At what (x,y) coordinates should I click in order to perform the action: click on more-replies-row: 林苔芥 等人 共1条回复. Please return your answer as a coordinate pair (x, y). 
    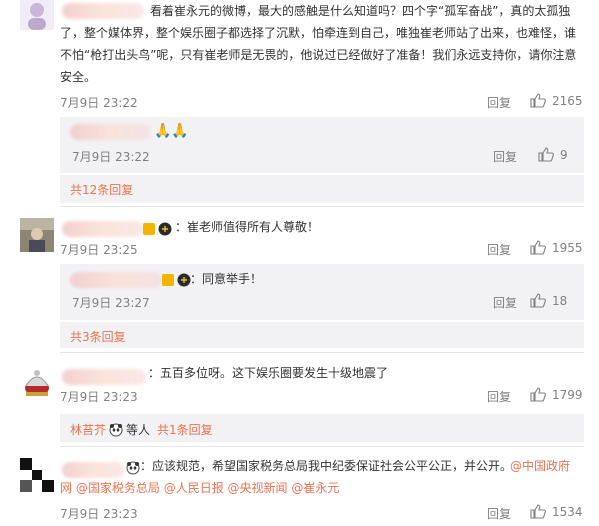
    Looking at the image, I should click on (141, 429).